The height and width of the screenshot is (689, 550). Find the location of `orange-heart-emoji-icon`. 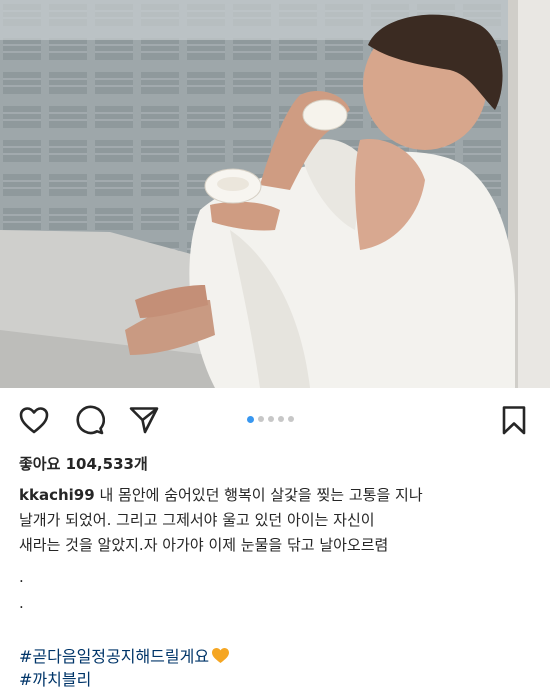

orange-heart-emoji-icon is located at coordinates (221, 655).